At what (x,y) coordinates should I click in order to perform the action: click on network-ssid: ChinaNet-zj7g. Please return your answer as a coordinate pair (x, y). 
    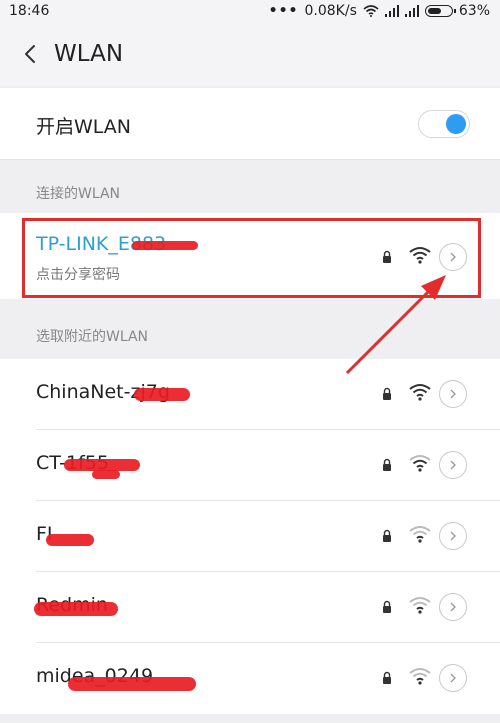
    Looking at the image, I should click on (103, 392).